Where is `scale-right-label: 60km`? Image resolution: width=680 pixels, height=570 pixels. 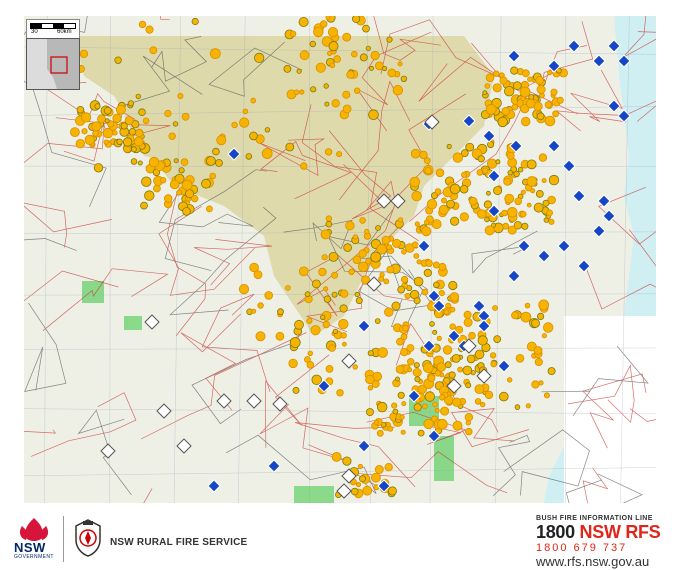 scale-right-label: 60km is located at coordinates (64, 32).